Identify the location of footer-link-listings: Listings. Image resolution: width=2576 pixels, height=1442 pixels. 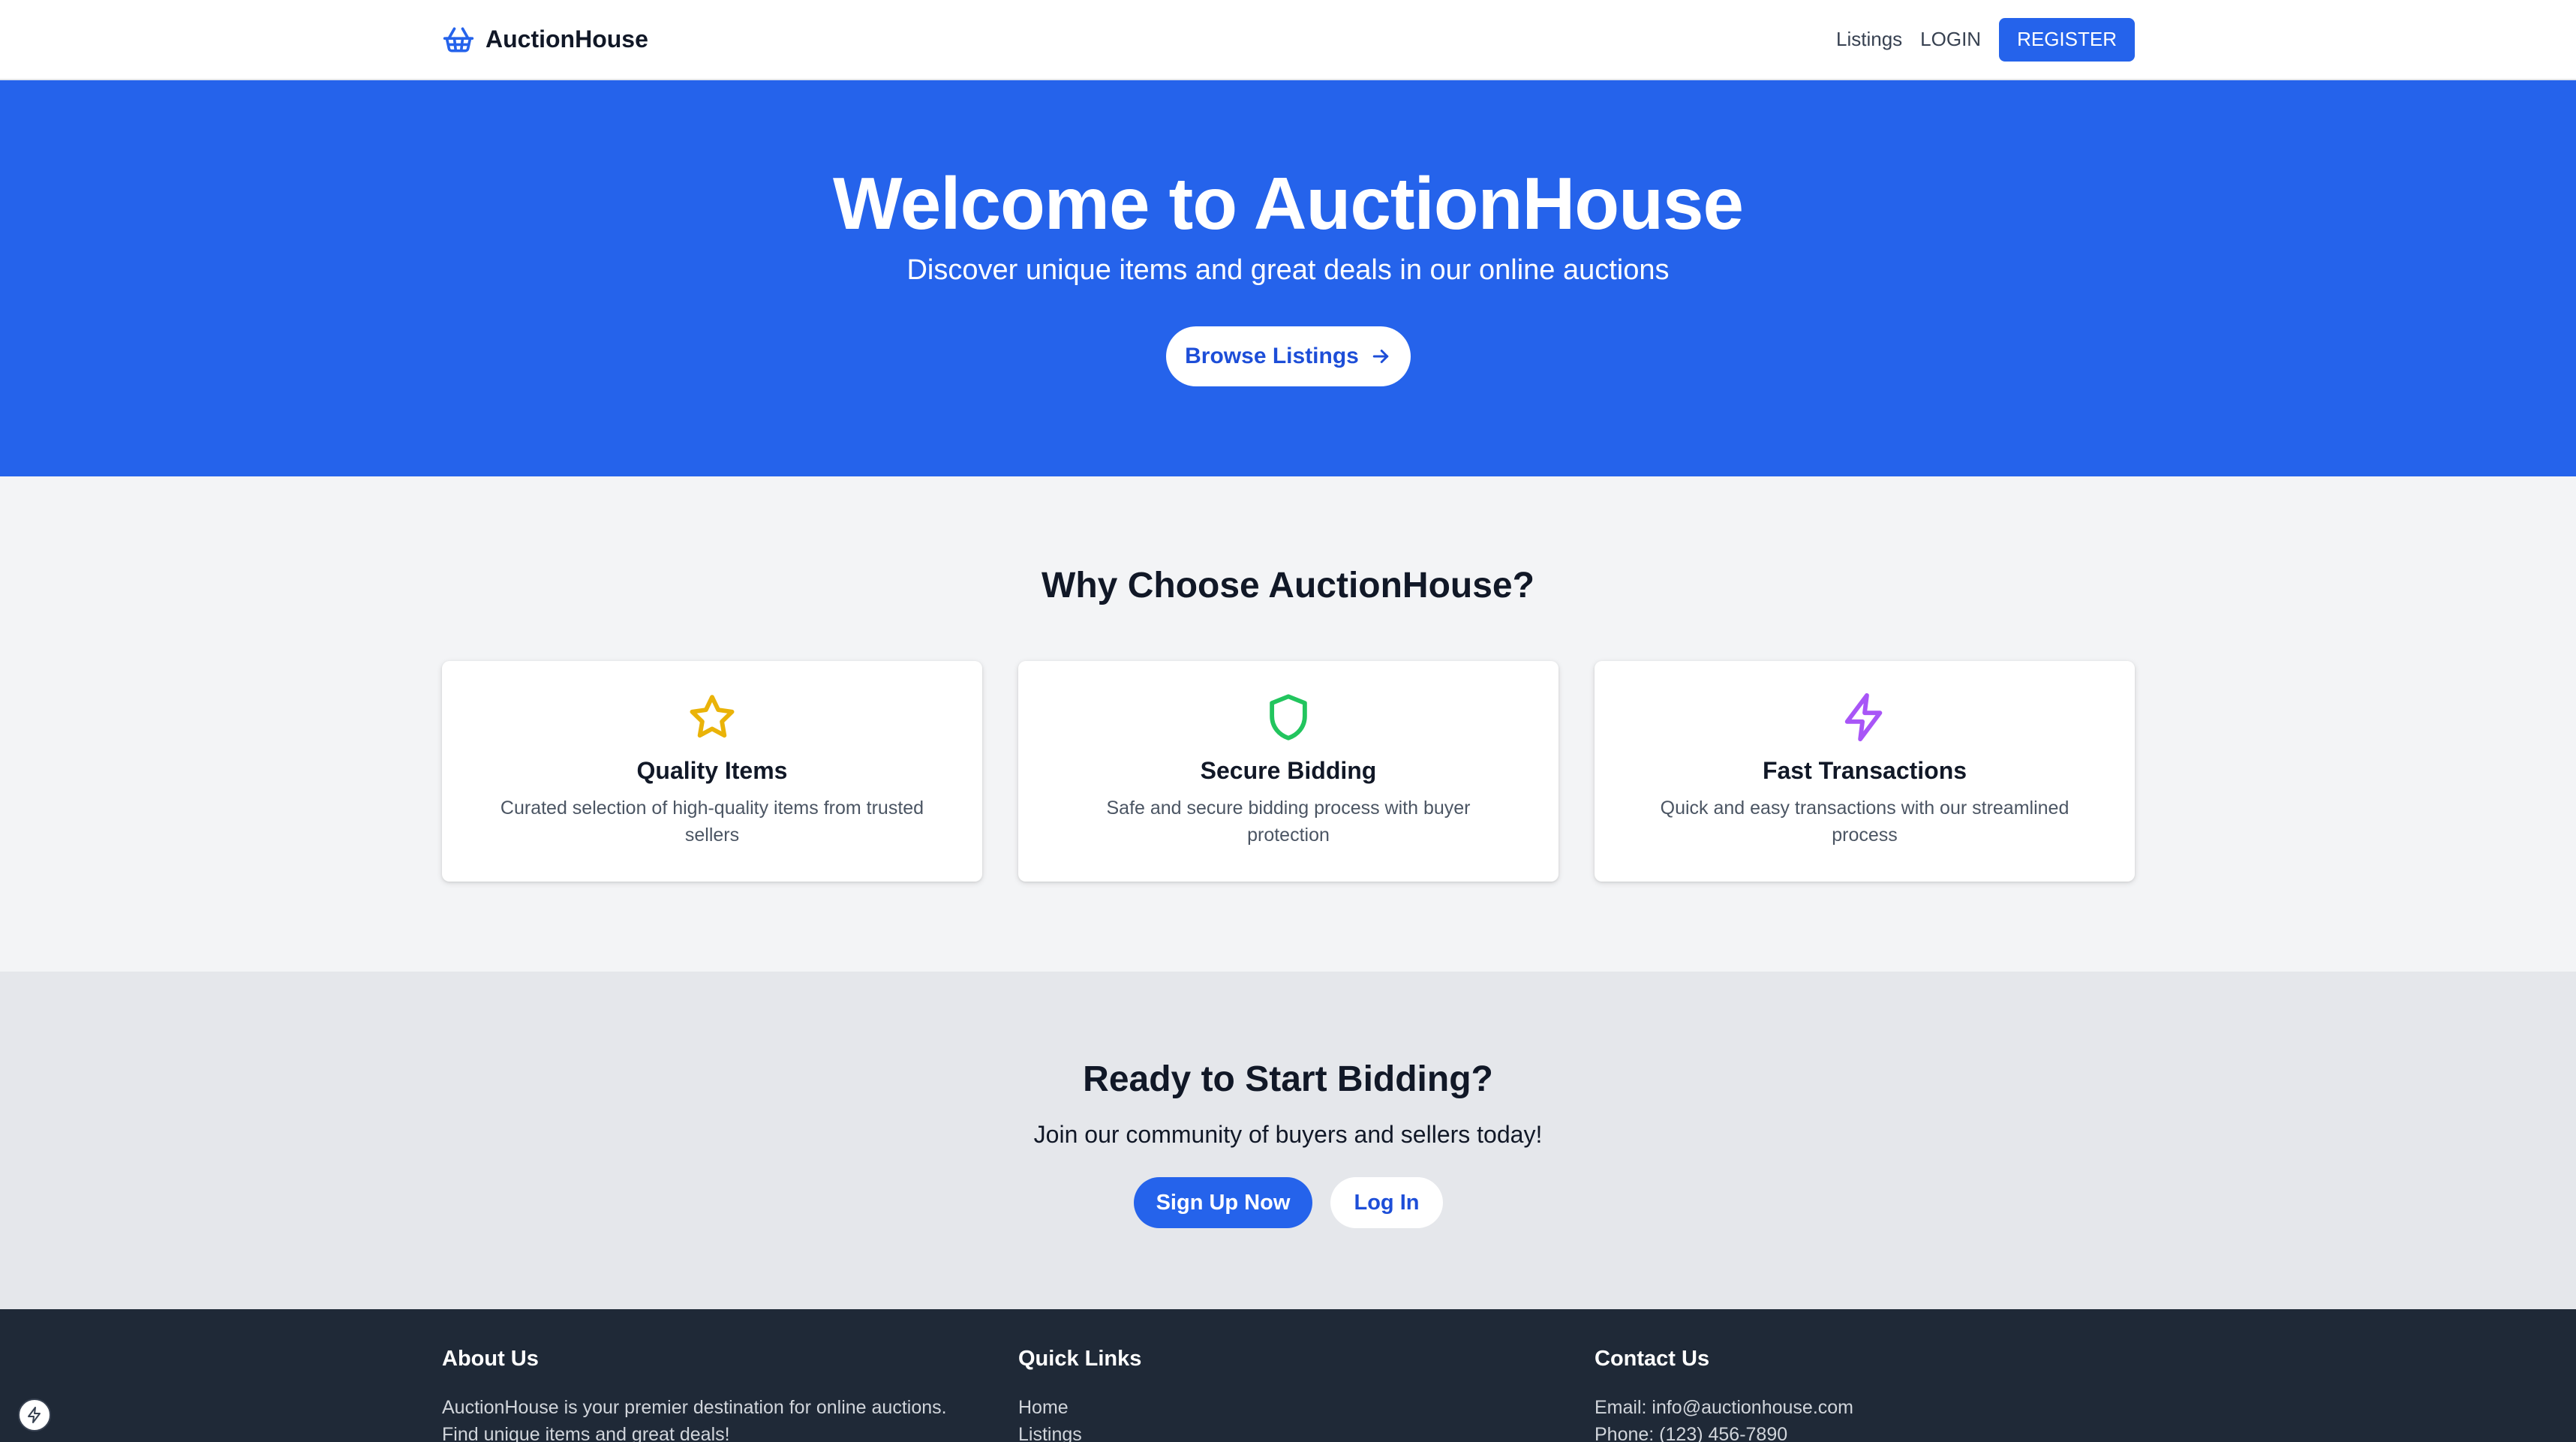
(1288, 1432).